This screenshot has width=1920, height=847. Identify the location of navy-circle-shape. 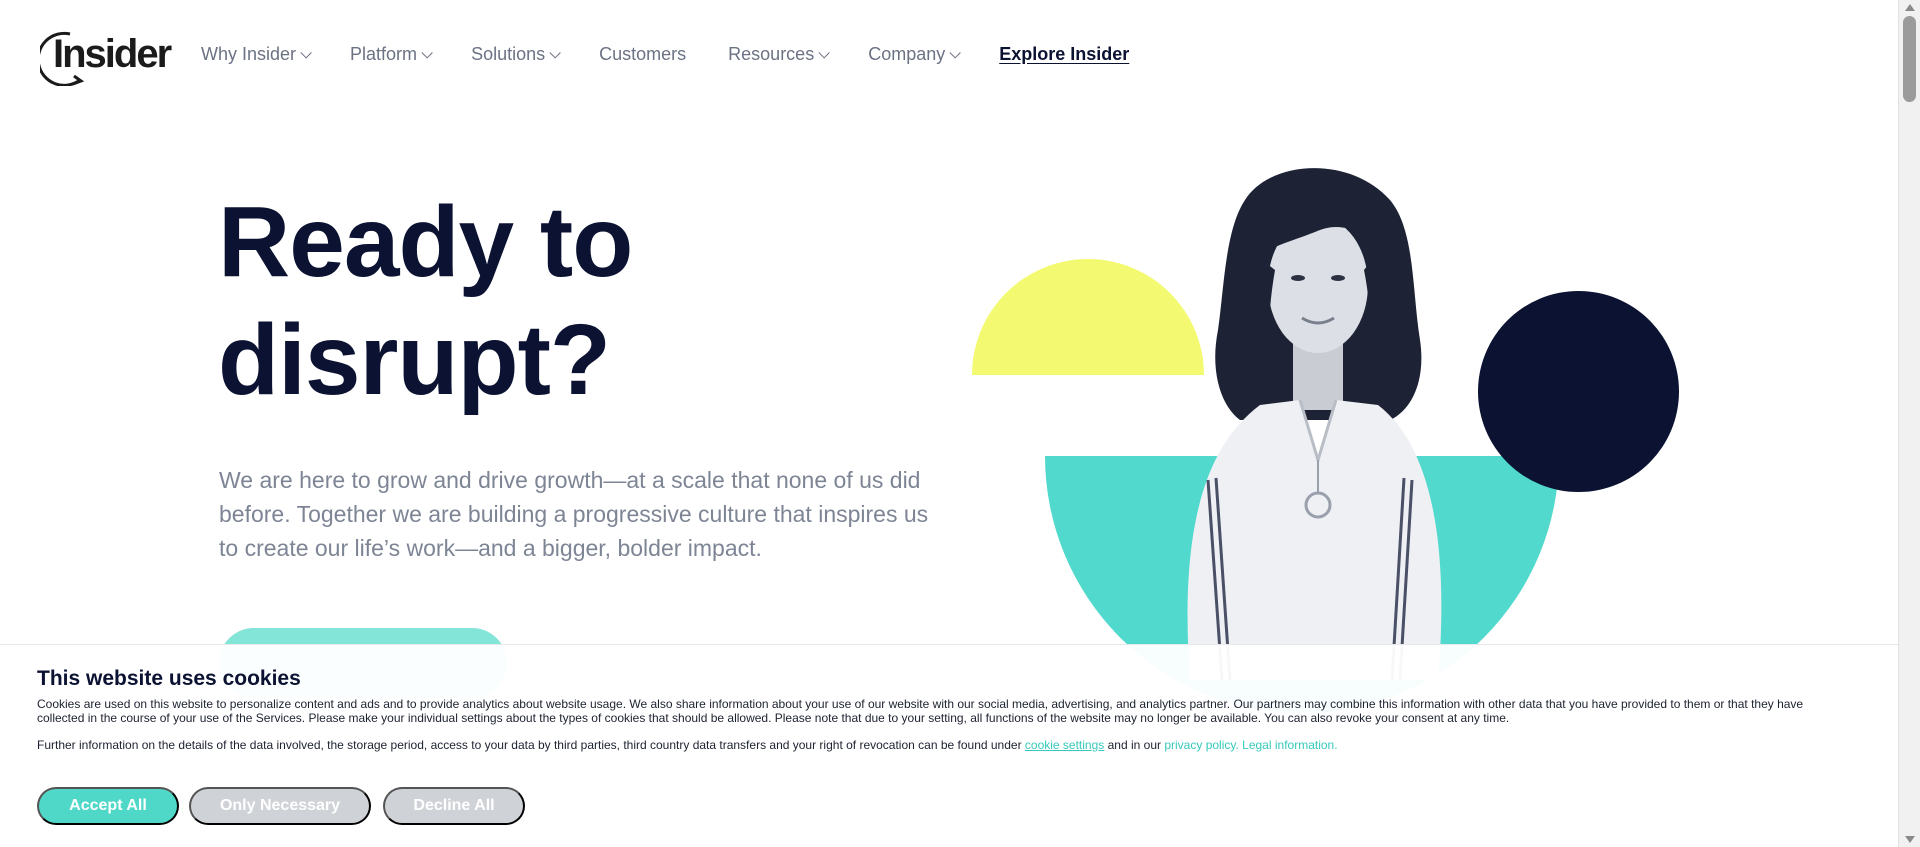
(1578, 391).